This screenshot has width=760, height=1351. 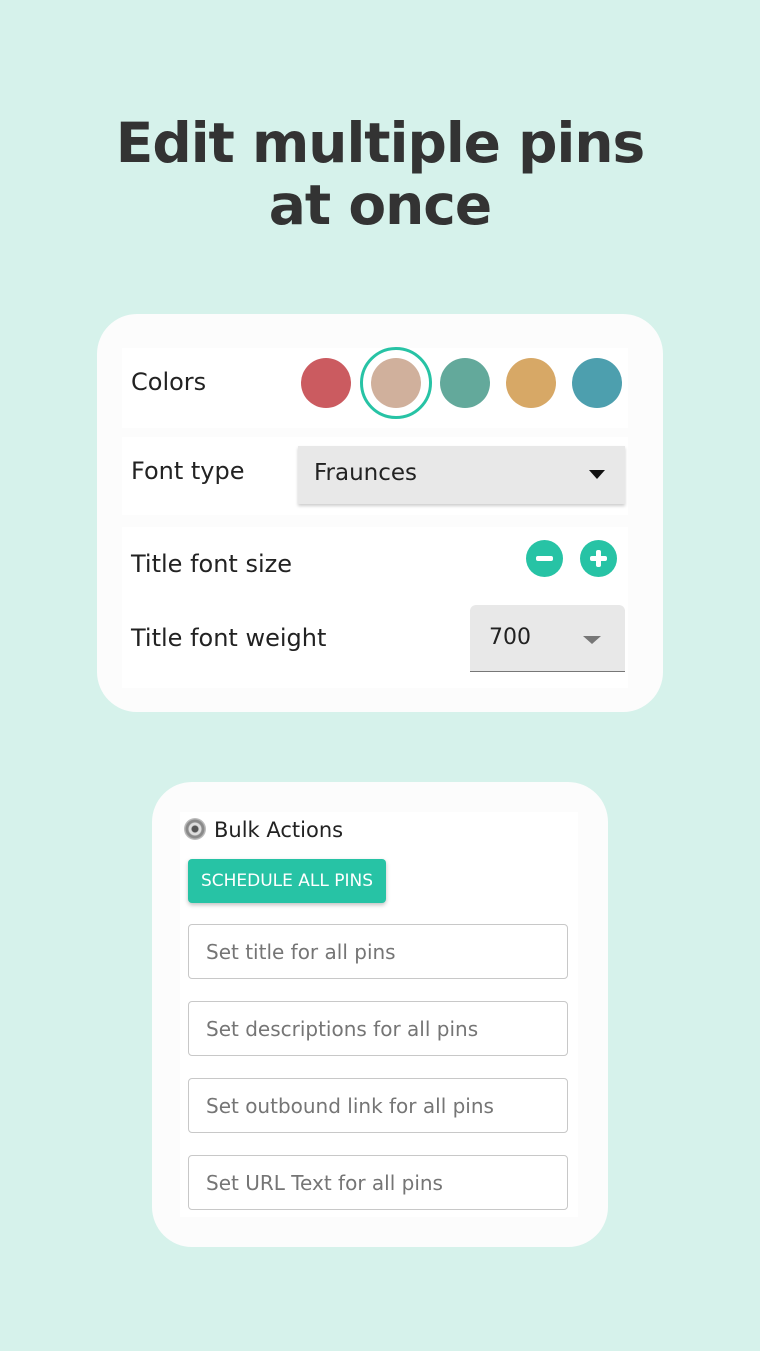 I want to click on title-font-weight-value: 700, so click(x=510, y=637).